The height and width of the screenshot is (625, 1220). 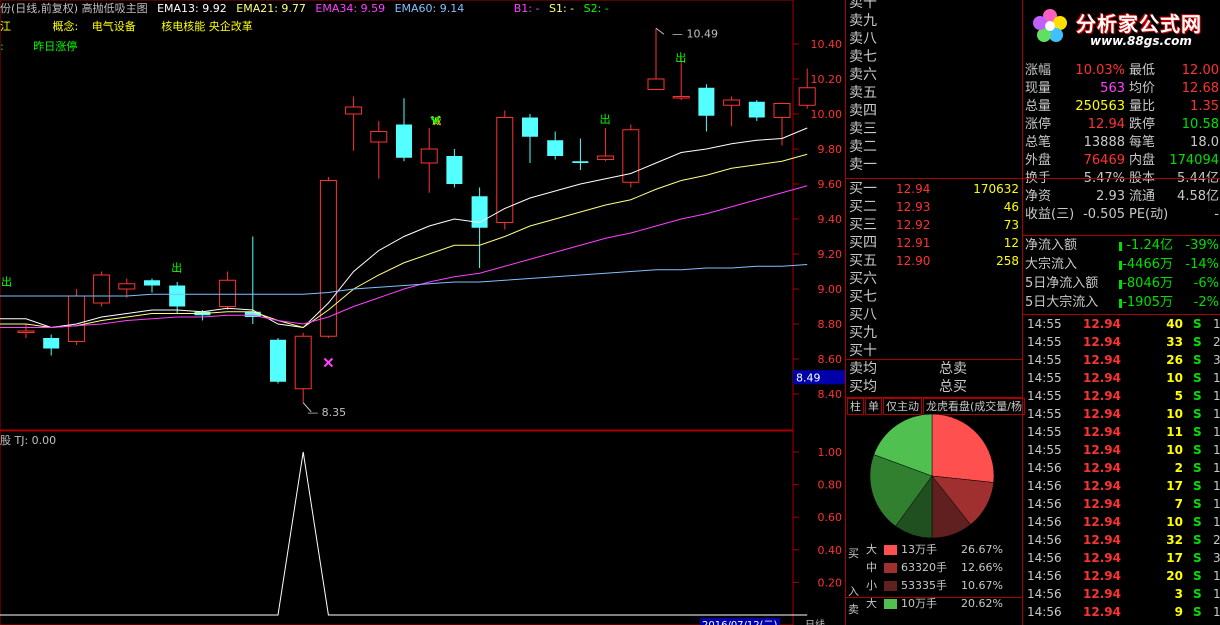 What do you see at coordinates (1122, 342) in the screenshot?
I see `tick-row: 14:55 12.94 33 S 2` at bounding box center [1122, 342].